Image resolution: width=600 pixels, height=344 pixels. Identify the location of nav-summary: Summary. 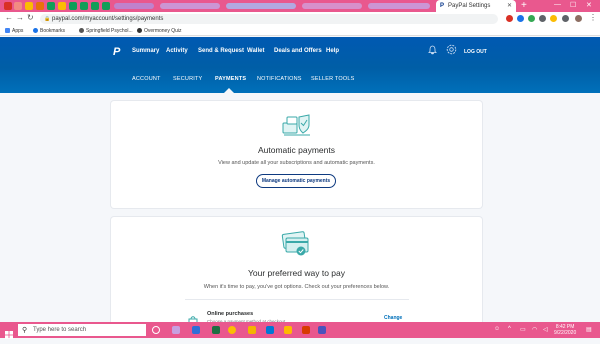
(145, 51).